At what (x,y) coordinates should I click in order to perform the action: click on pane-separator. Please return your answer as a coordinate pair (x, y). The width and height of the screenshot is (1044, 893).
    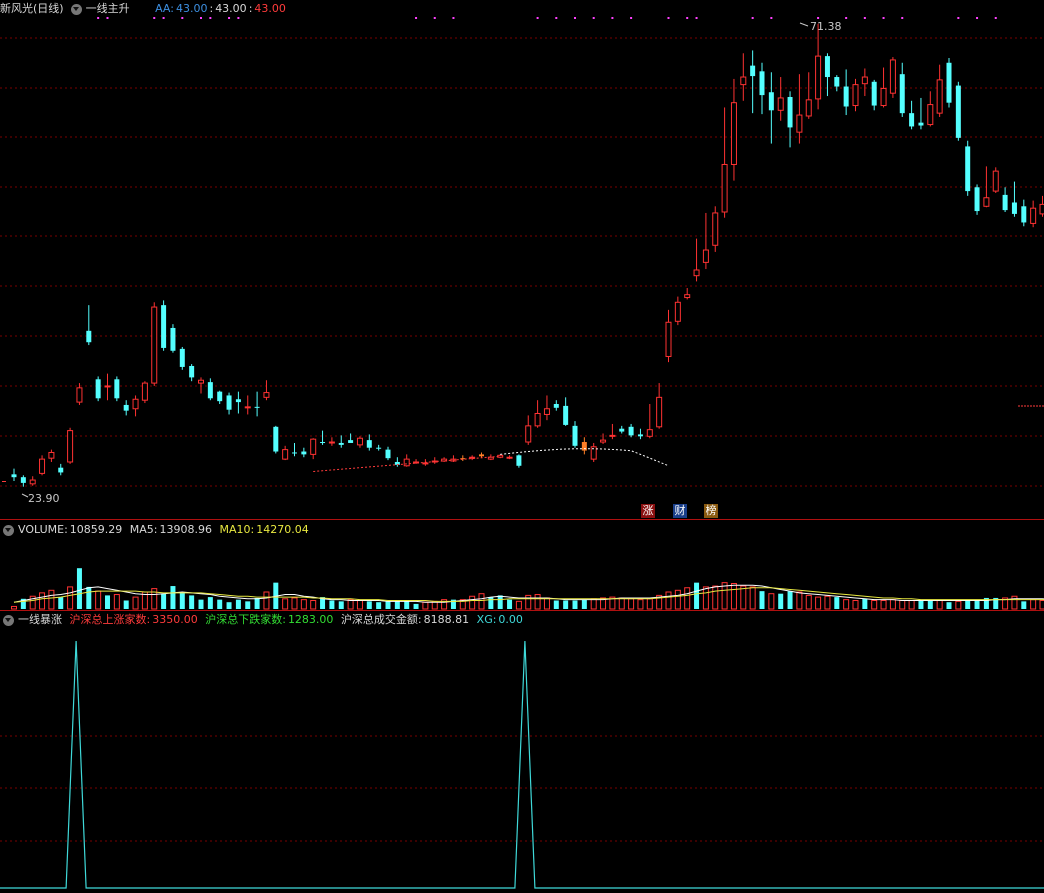
    Looking at the image, I should click on (522, 519).